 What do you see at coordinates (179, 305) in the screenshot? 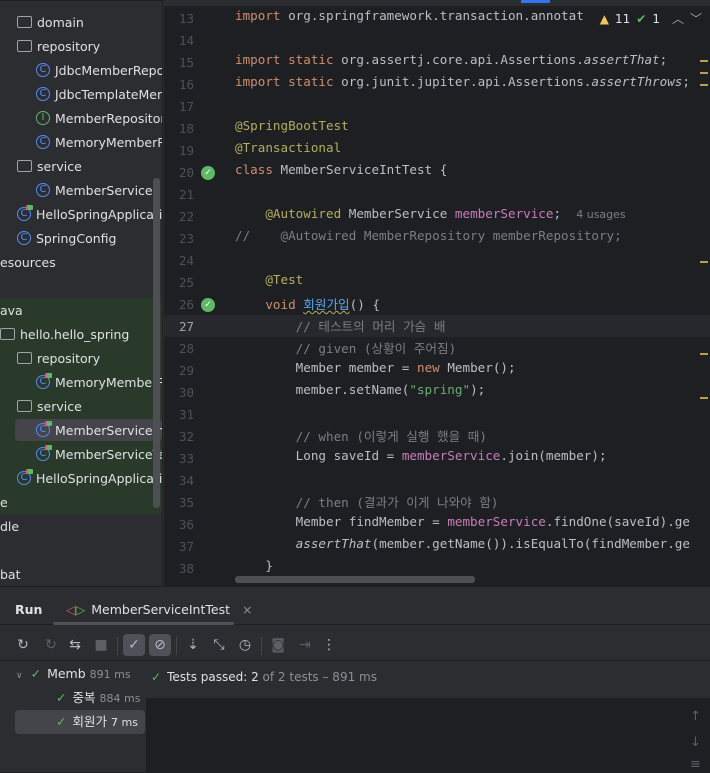
I see `line-number: 26` at bounding box center [179, 305].